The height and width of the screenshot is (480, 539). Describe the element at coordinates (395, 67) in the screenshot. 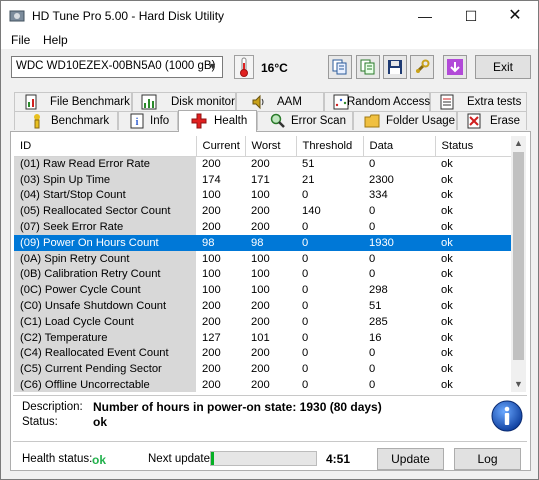

I see `save-button` at that location.